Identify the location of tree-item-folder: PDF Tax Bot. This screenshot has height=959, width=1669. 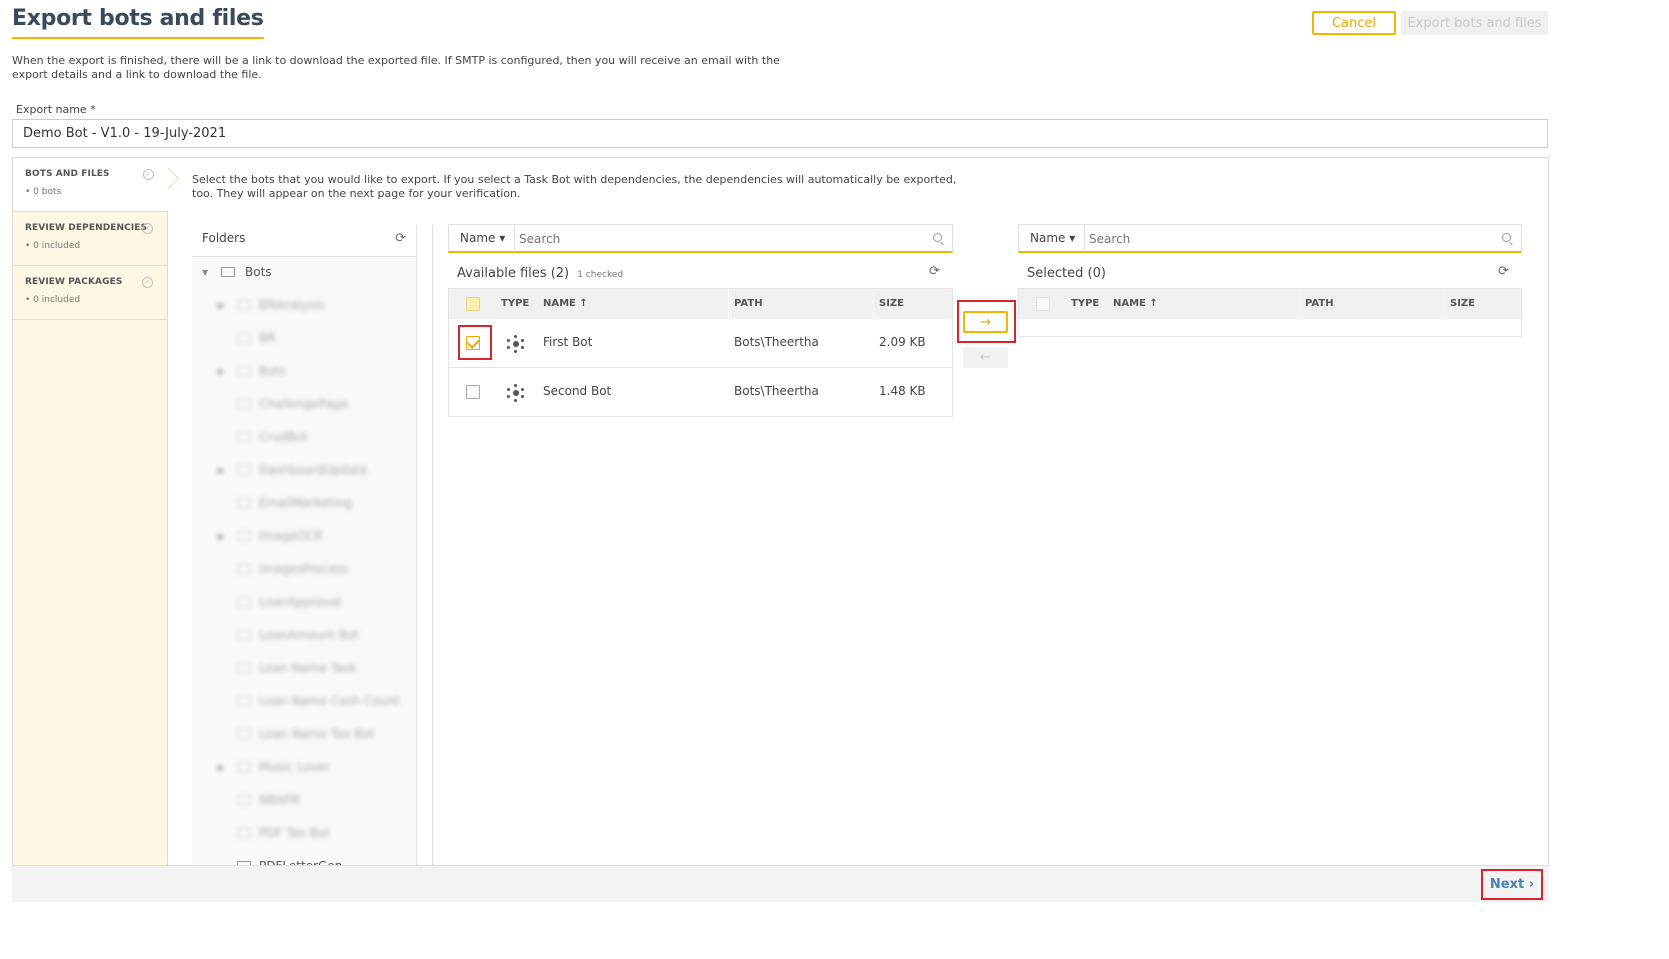
(304, 834).